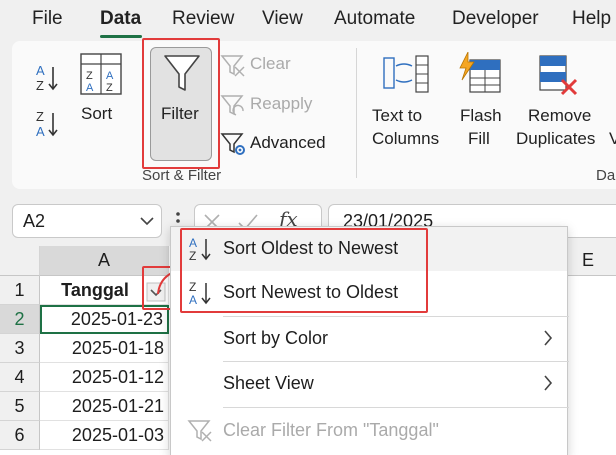 The width and height of the screenshot is (616, 455). What do you see at coordinates (406, 138) in the screenshot?
I see `text-to-columns-line2: Columns` at bounding box center [406, 138].